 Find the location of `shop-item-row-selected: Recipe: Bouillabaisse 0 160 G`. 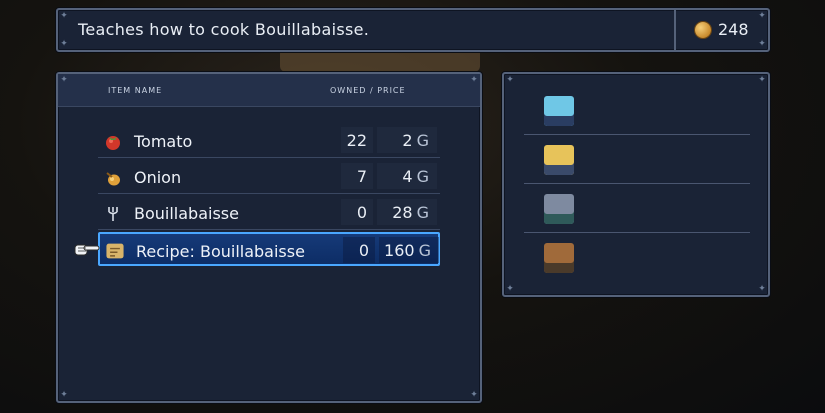

shop-item-row-selected: Recipe: Bouillabaisse 0 160 G is located at coordinates (269, 249).